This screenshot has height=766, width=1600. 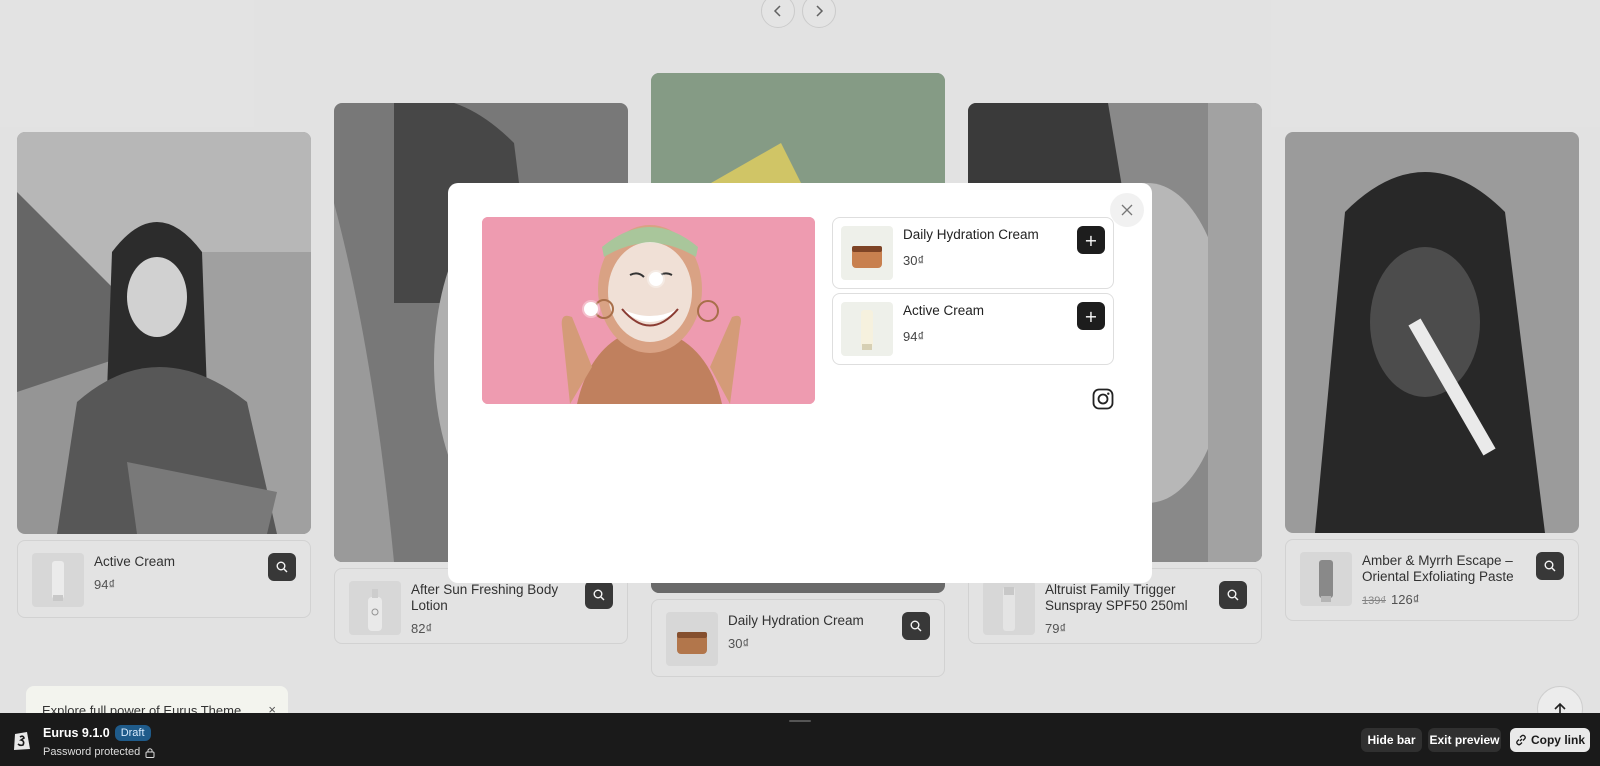 I want to click on password-text: Password protected, so click(x=92, y=752).